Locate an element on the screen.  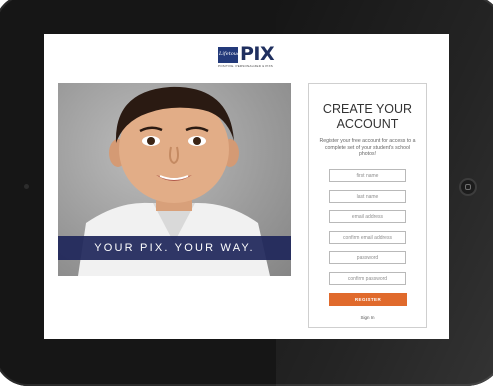
password-input is located at coordinates (367, 257).